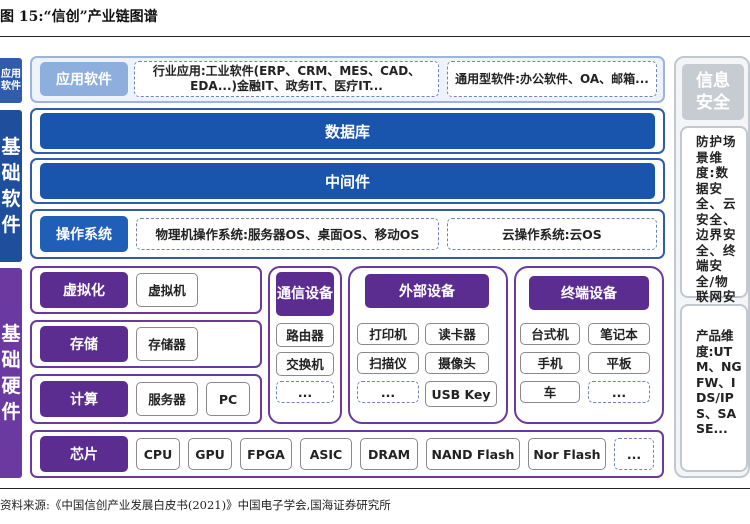 Image resolution: width=750 pixels, height=524 pixels. What do you see at coordinates (347, 131) in the screenshot?
I see `database-bar: 数据库` at bounding box center [347, 131].